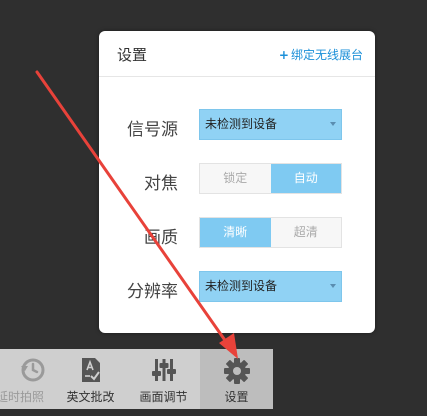 The image size is (427, 416). Describe the element at coordinates (90, 397) in the screenshot. I see `tool-label: 英文批改` at that location.